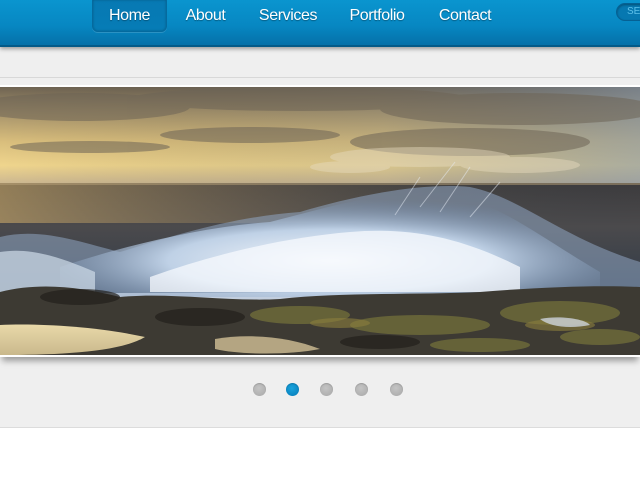  What do you see at coordinates (292, 389) in the screenshot?
I see `slide-dot-2-active` at bounding box center [292, 389].